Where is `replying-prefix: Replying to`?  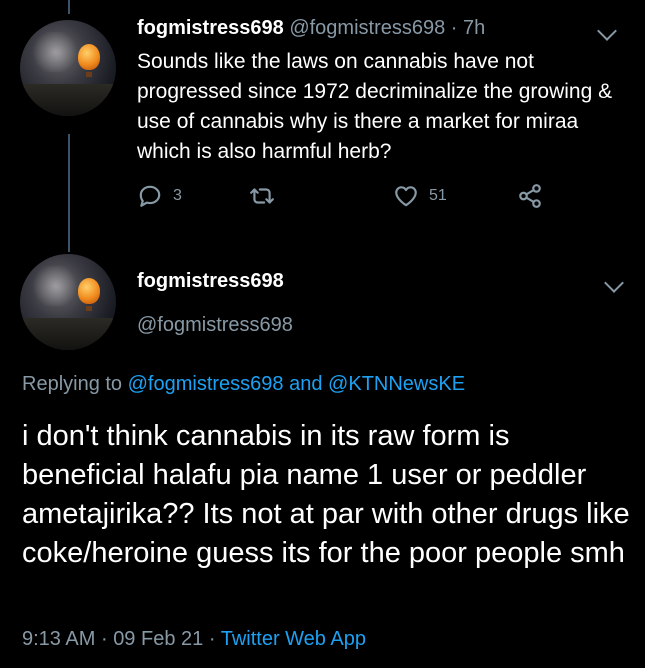 replying-prefix: Replying to is located at coordinates (72, 384).